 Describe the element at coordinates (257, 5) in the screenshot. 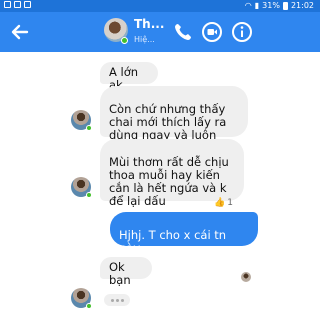

I see `signal-icon: ▮` at that location.